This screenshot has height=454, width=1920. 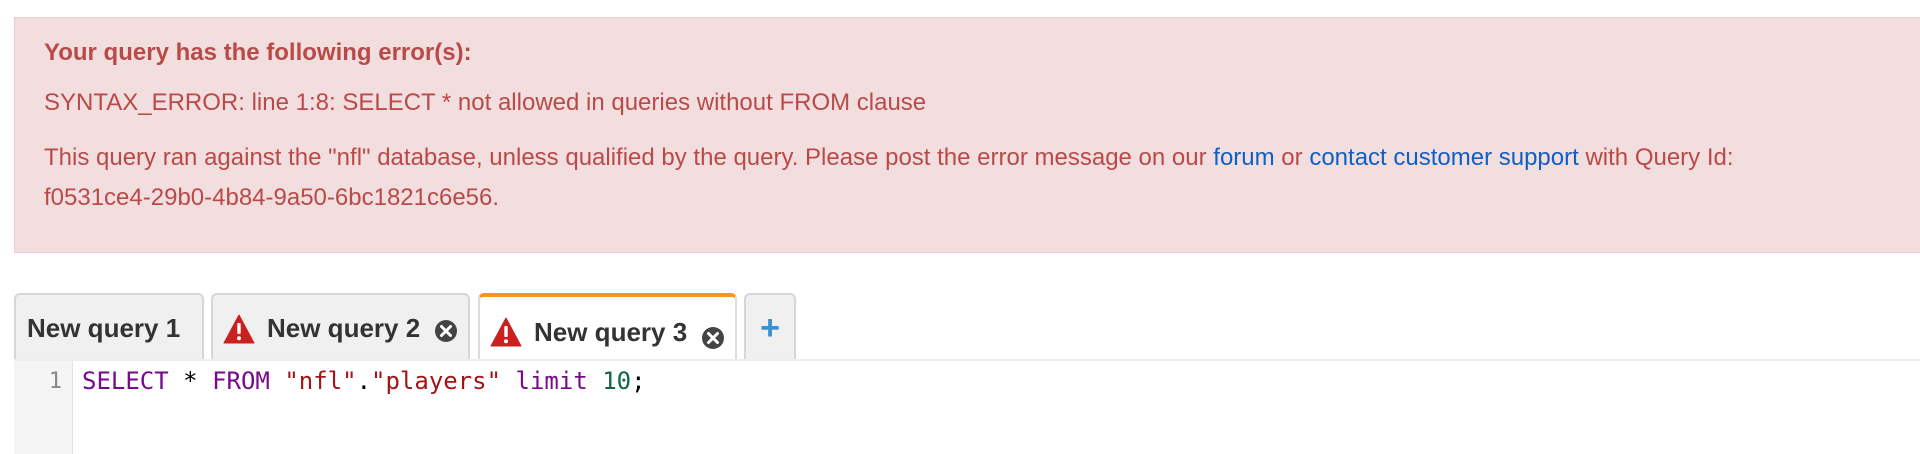 I want to click on number-limit: 10, so click(x=617, y=381).